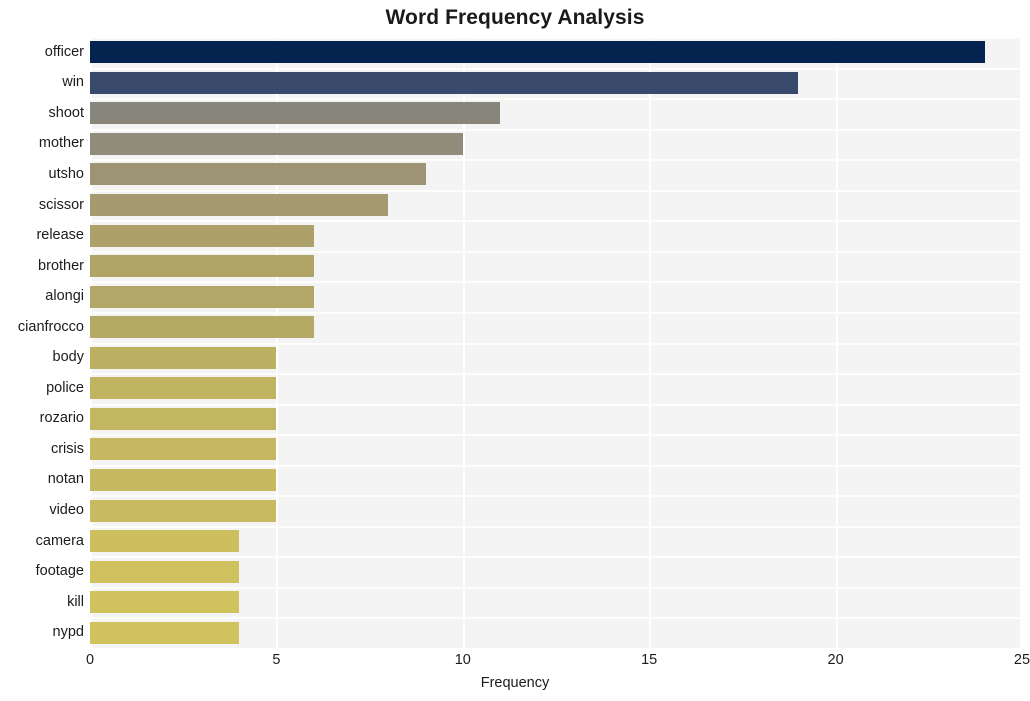  I want to click on x-axis-tick-labels: 0 5 10 15 20 25, so click(515, 664).